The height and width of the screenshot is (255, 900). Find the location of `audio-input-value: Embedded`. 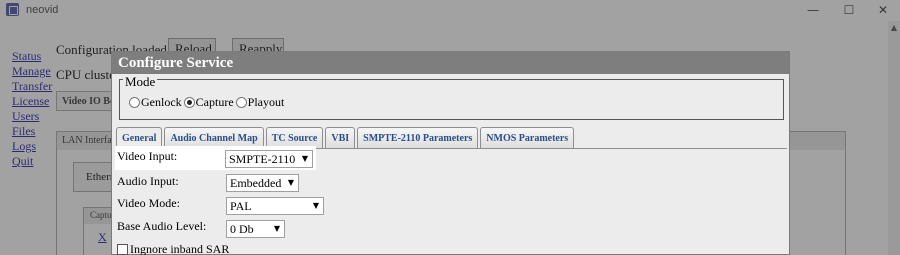

audio-input-value: Embedded is located at coordinates (256, 183).